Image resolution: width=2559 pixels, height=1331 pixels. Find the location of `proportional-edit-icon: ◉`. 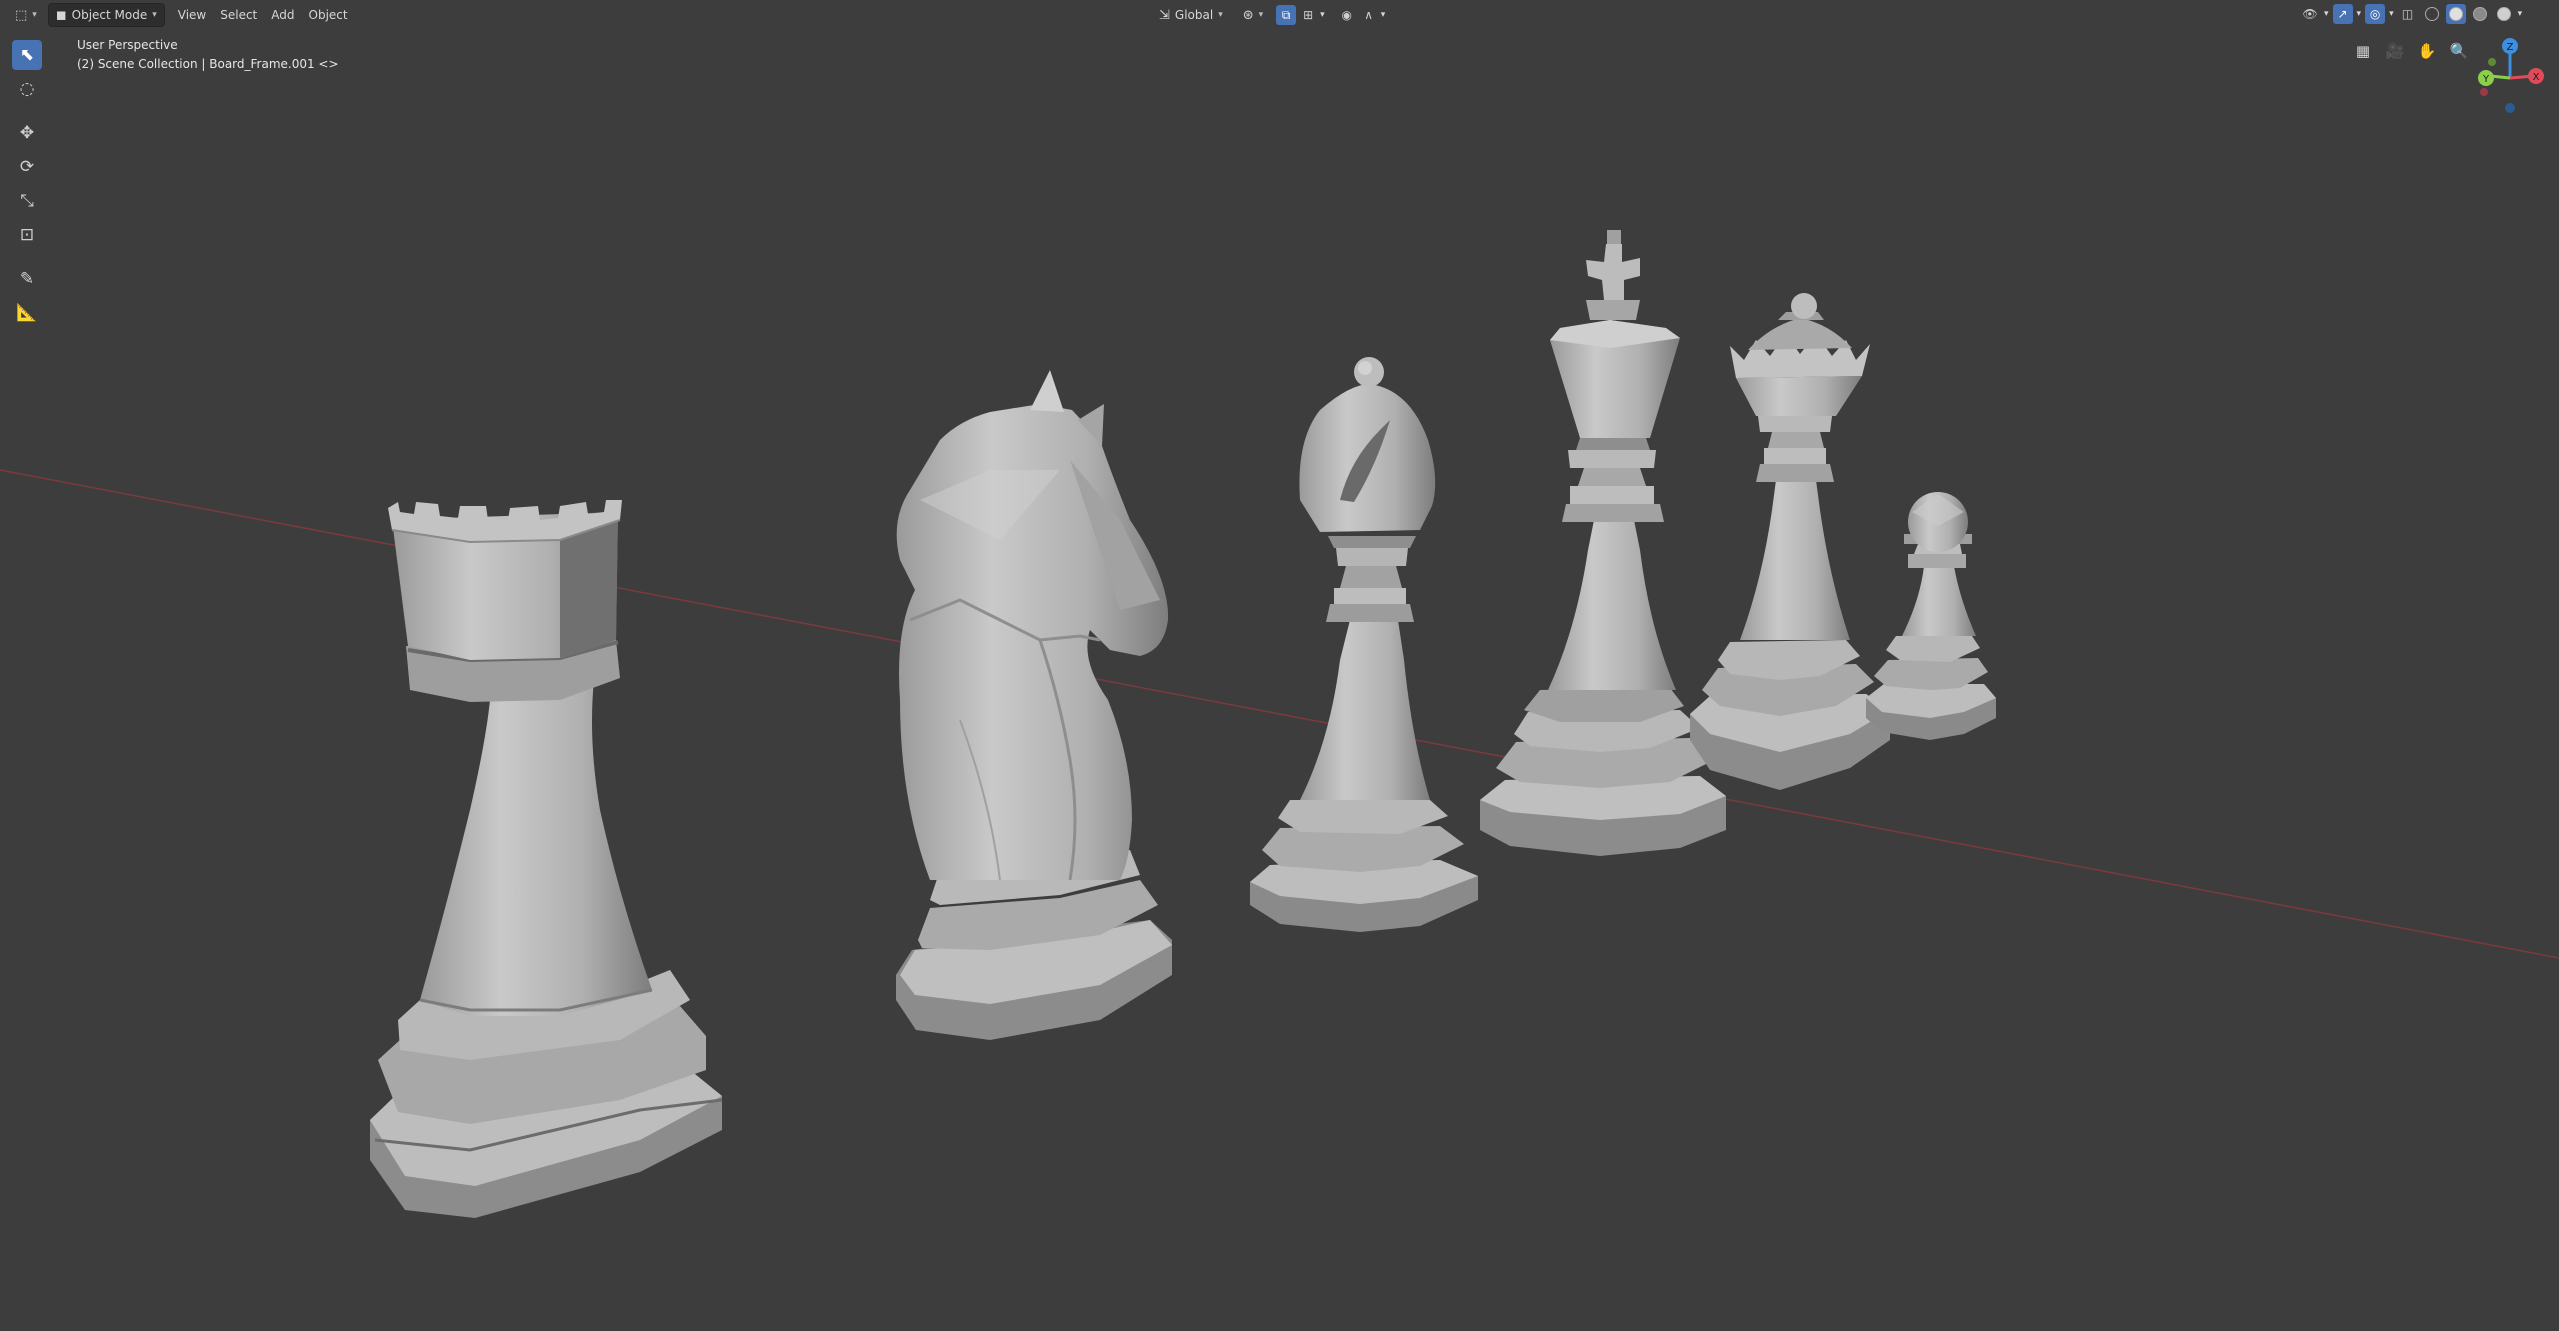

proportional-edit-icon: ◉ is located at coordinates (1347, 15).